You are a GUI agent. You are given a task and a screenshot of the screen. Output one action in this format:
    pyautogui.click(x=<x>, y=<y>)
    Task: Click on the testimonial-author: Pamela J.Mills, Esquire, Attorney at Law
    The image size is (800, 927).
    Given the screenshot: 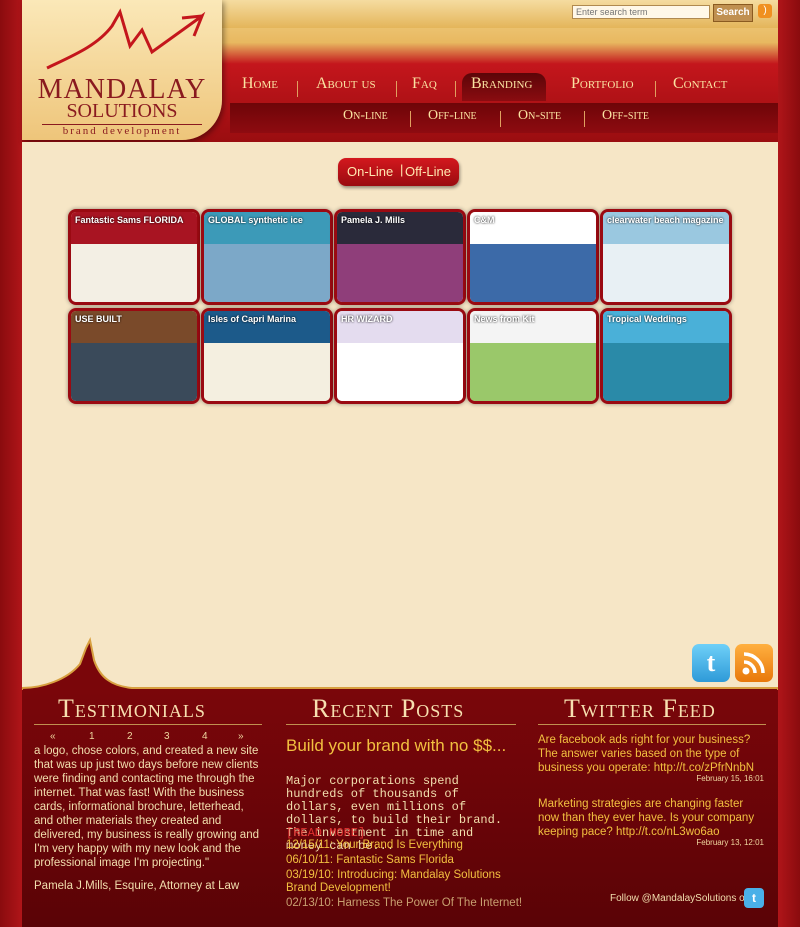 What is the action you would take?
    pyautogui.click(x=137, y=886)
    